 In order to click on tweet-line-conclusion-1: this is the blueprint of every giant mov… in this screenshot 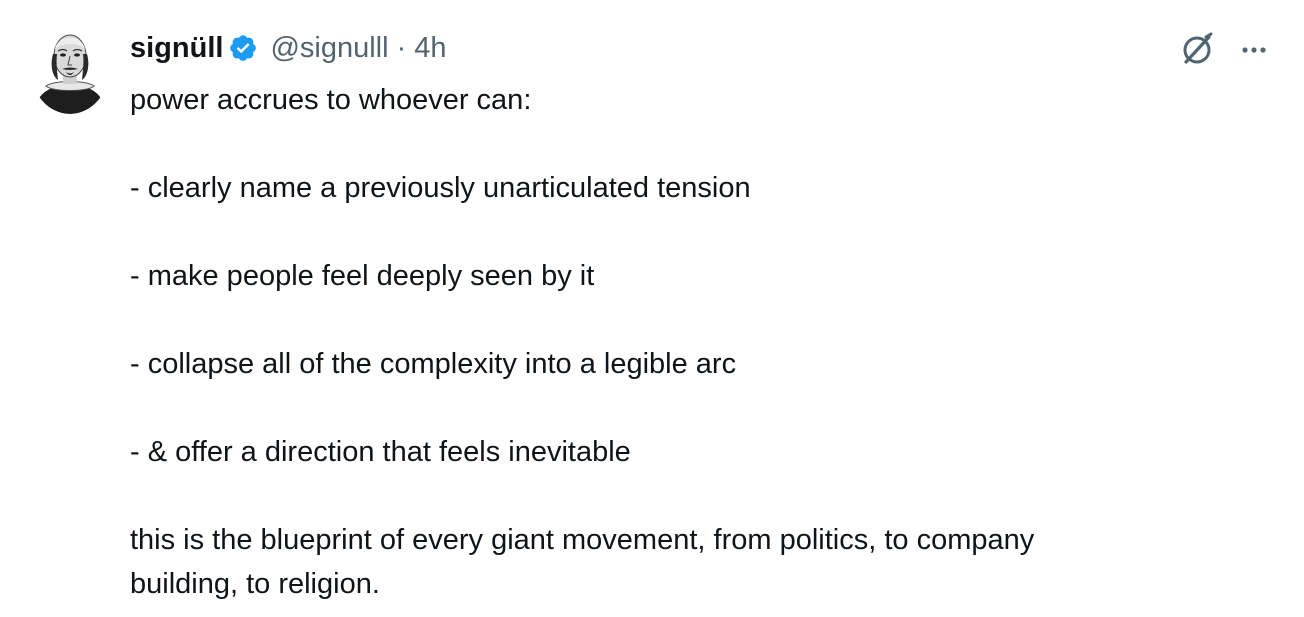, I will do `click(582, 540)`.